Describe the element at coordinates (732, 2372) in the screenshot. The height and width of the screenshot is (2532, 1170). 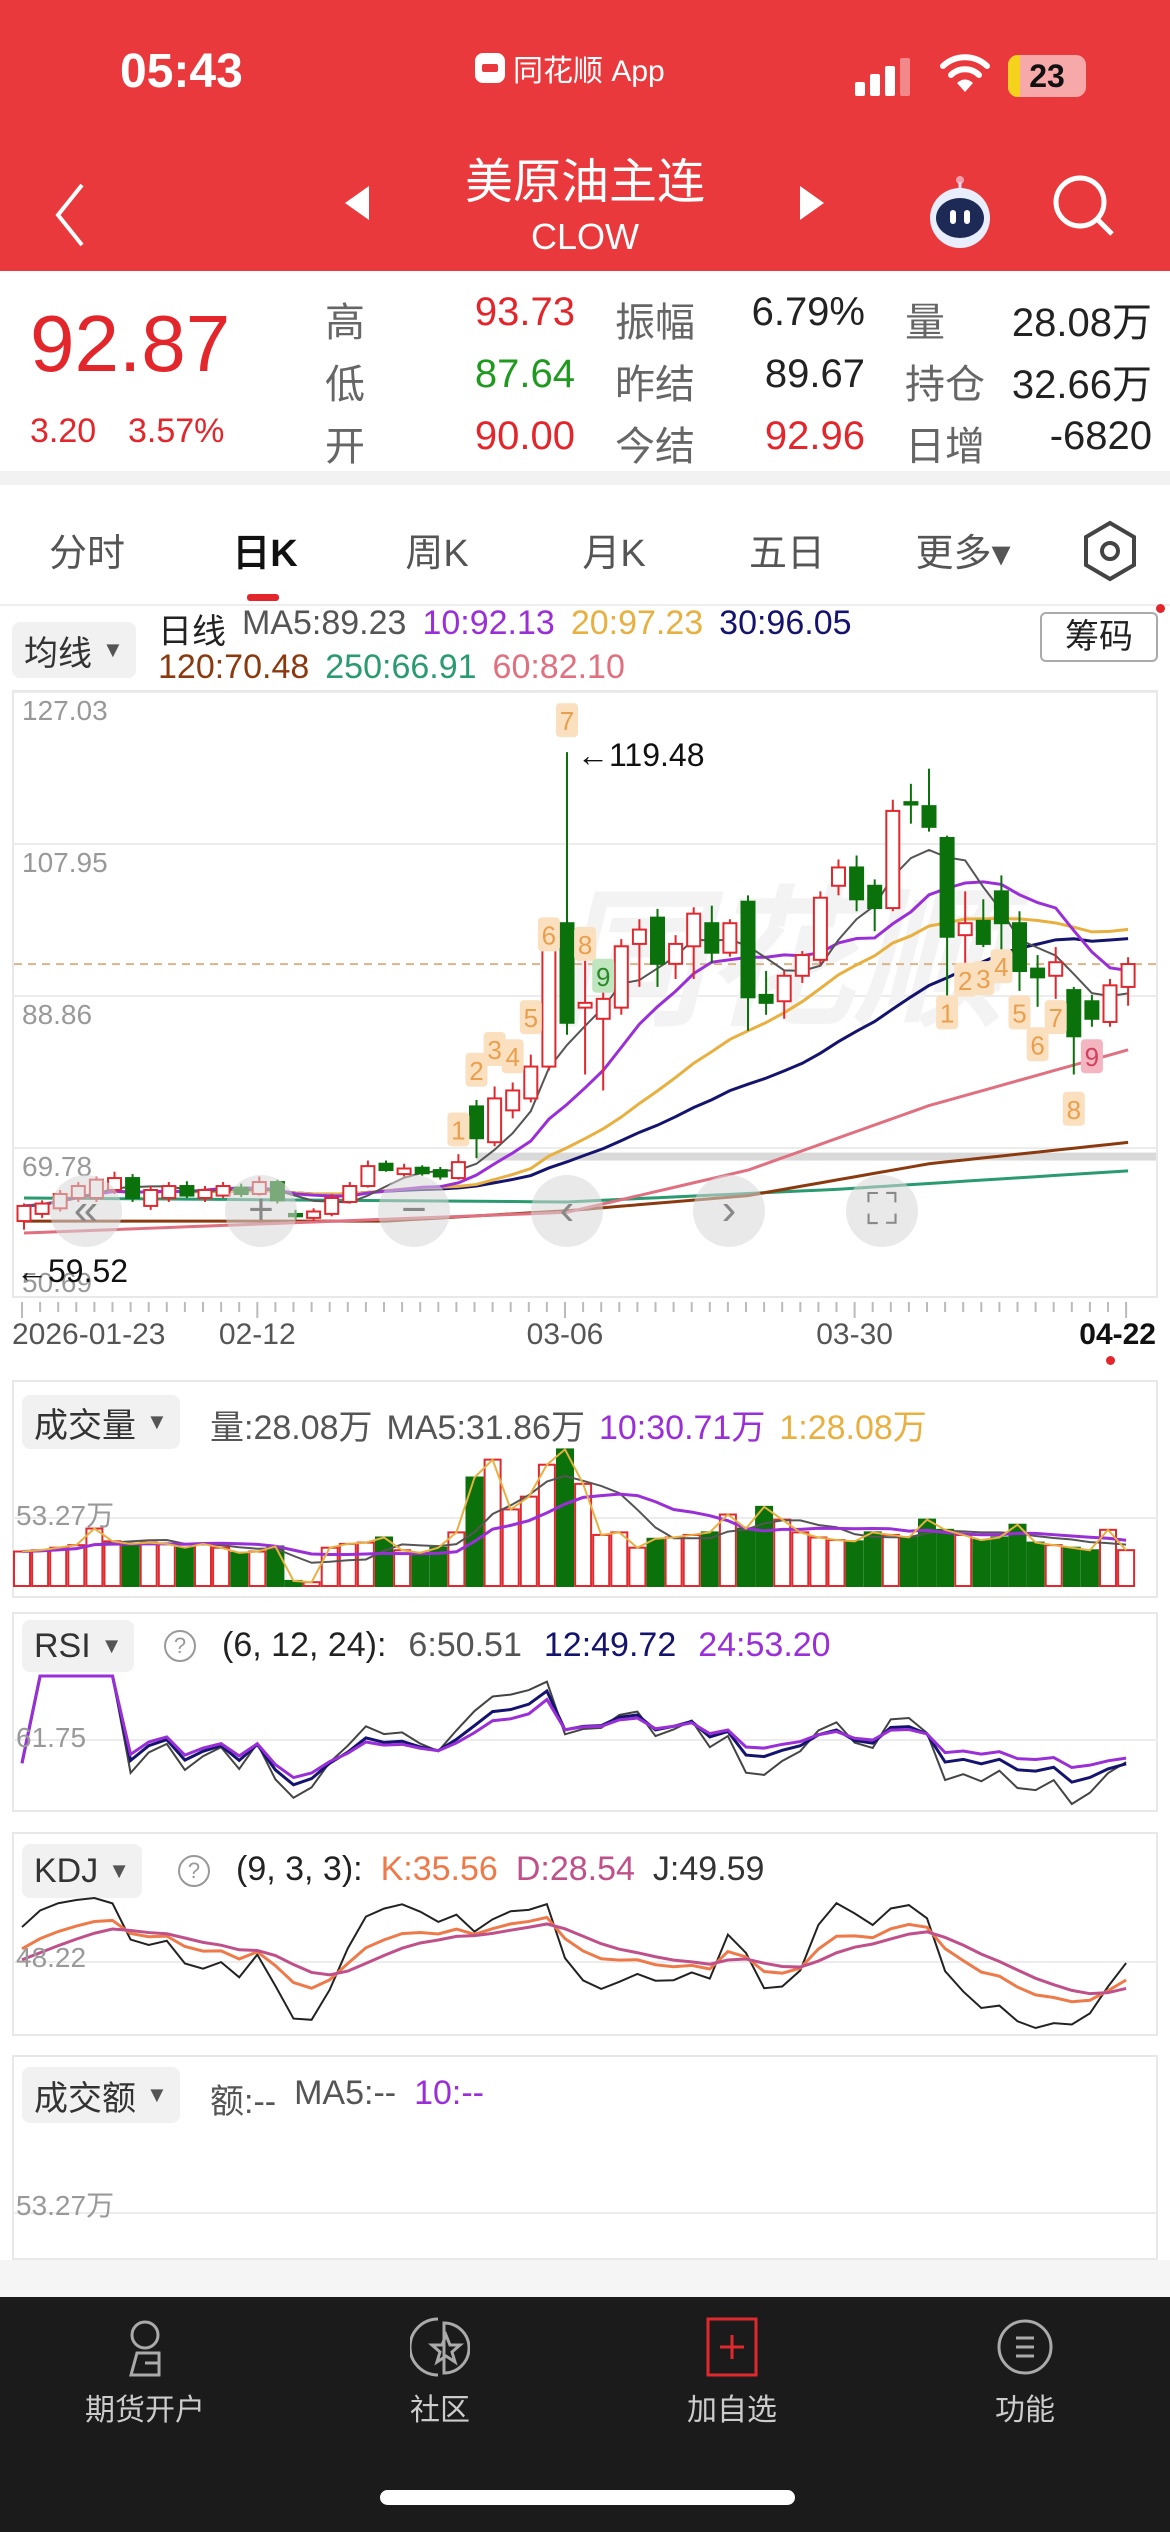
I see `tabbar-item-2: 加自选` at that location.